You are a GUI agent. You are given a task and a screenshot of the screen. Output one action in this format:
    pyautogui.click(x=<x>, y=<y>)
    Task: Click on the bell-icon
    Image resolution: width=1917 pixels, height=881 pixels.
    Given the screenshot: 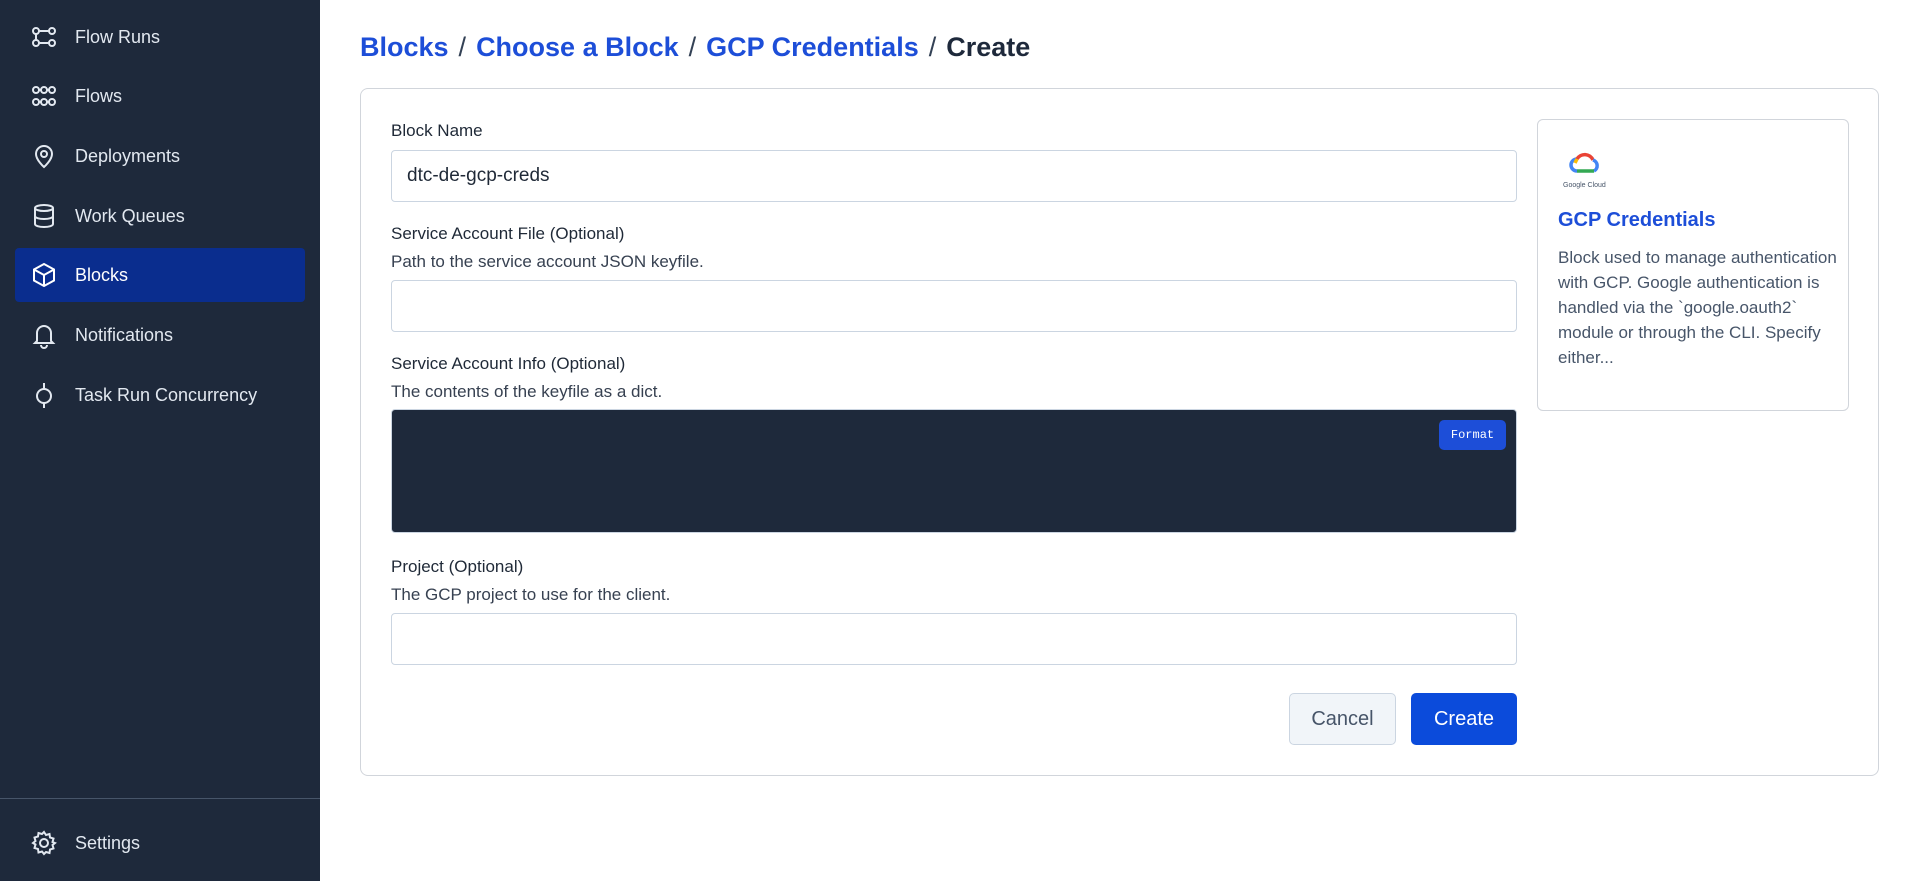 What is the action you would take?
    pyautogui.click(x=44, y=335)
    